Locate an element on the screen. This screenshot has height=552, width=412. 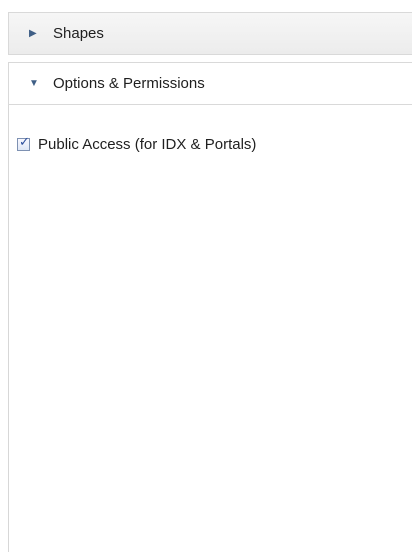
public-access-checkbox is located at coordinates (23, 143).